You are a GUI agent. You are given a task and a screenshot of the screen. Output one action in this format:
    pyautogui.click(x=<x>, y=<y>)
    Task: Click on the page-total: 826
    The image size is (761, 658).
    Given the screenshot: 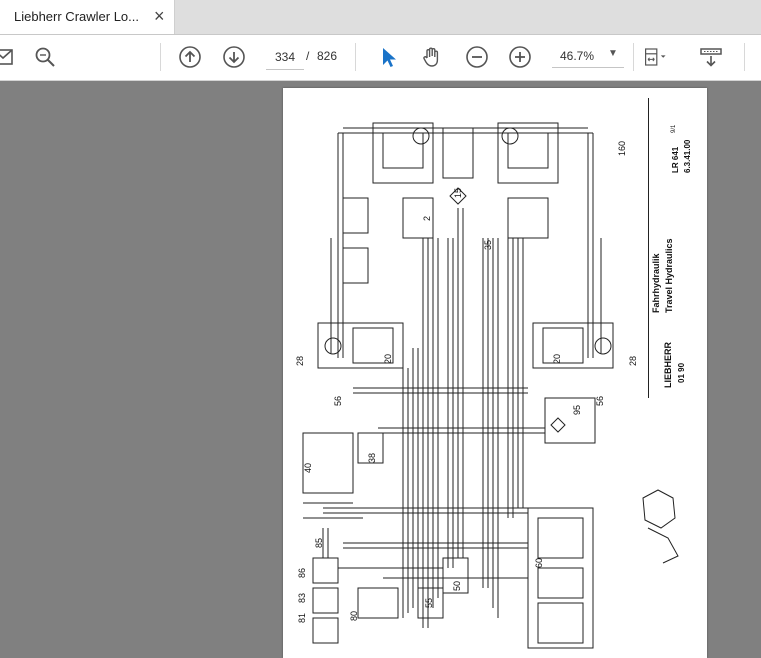 What is the action you would take?
    pyautogui.click(x=327, y=56)
    